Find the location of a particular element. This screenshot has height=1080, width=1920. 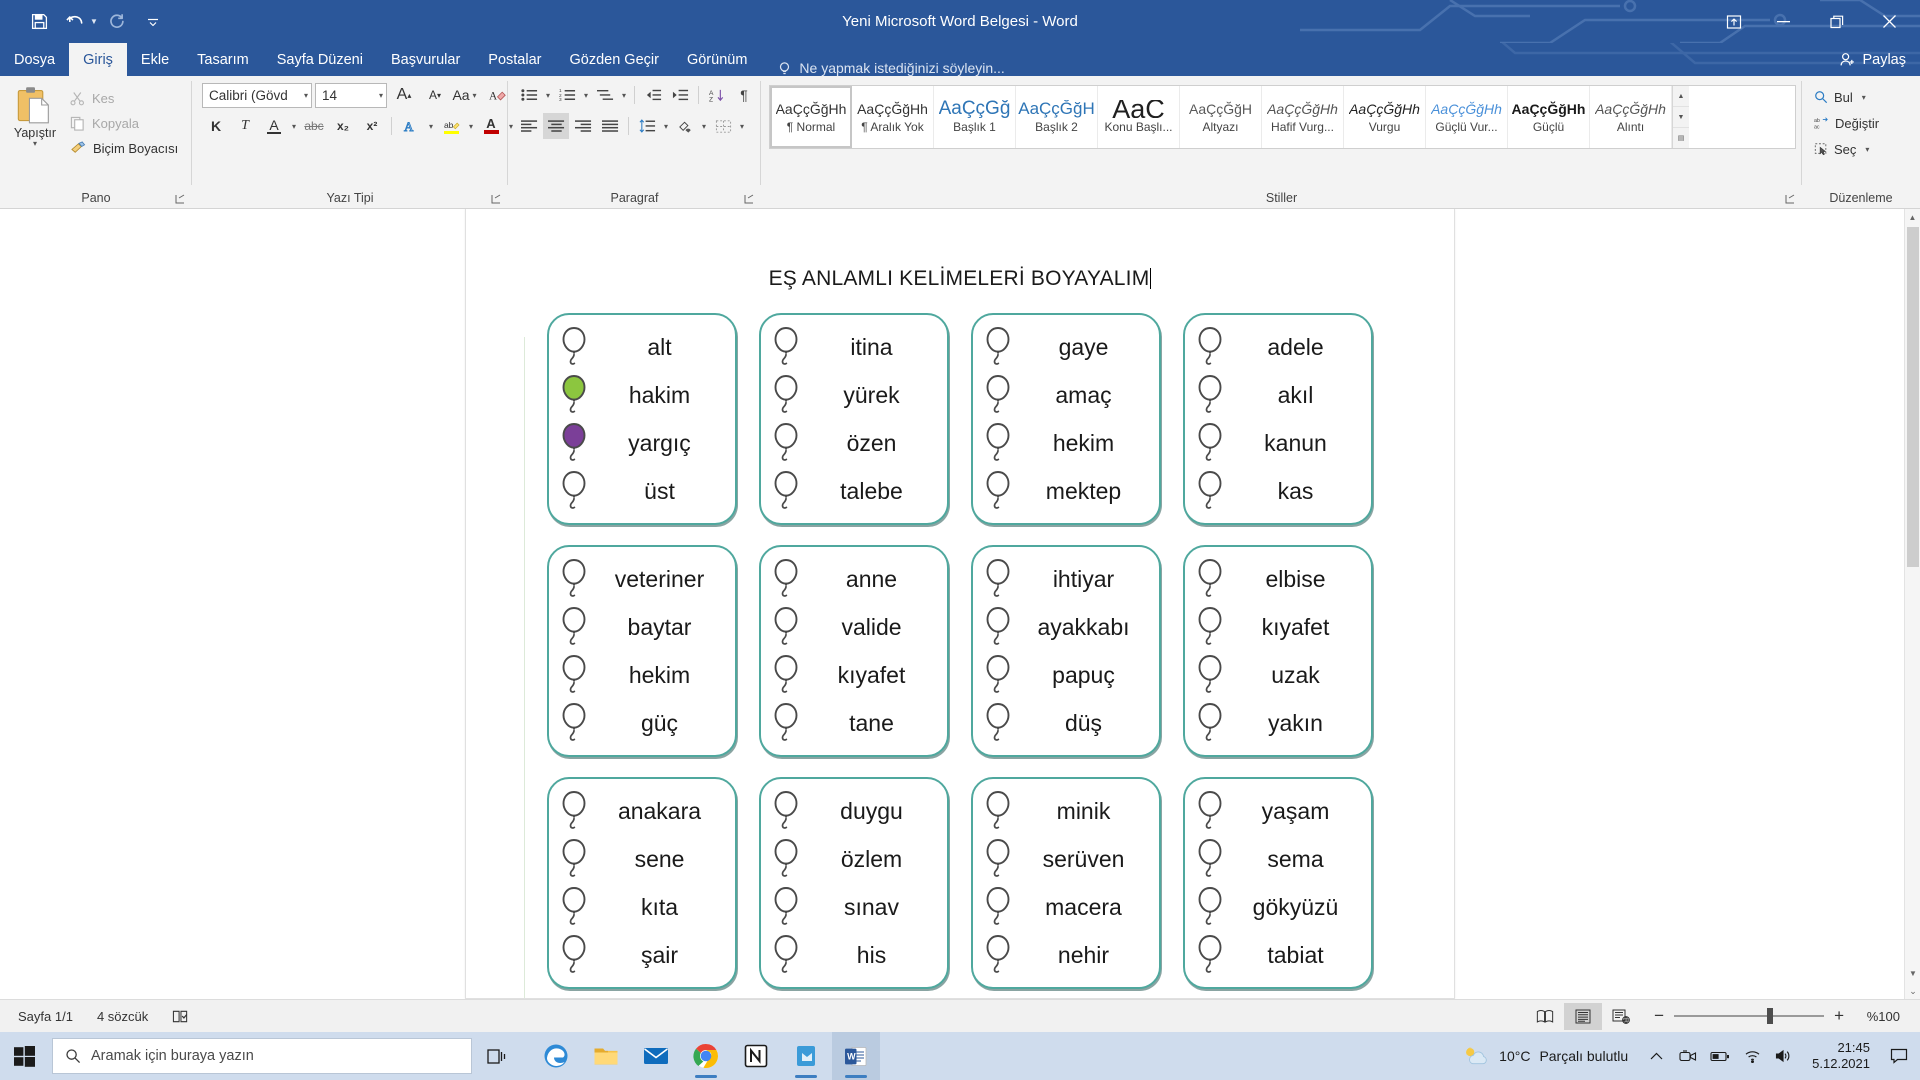

word-row: kıyafet is located at coordinates (854, 675).